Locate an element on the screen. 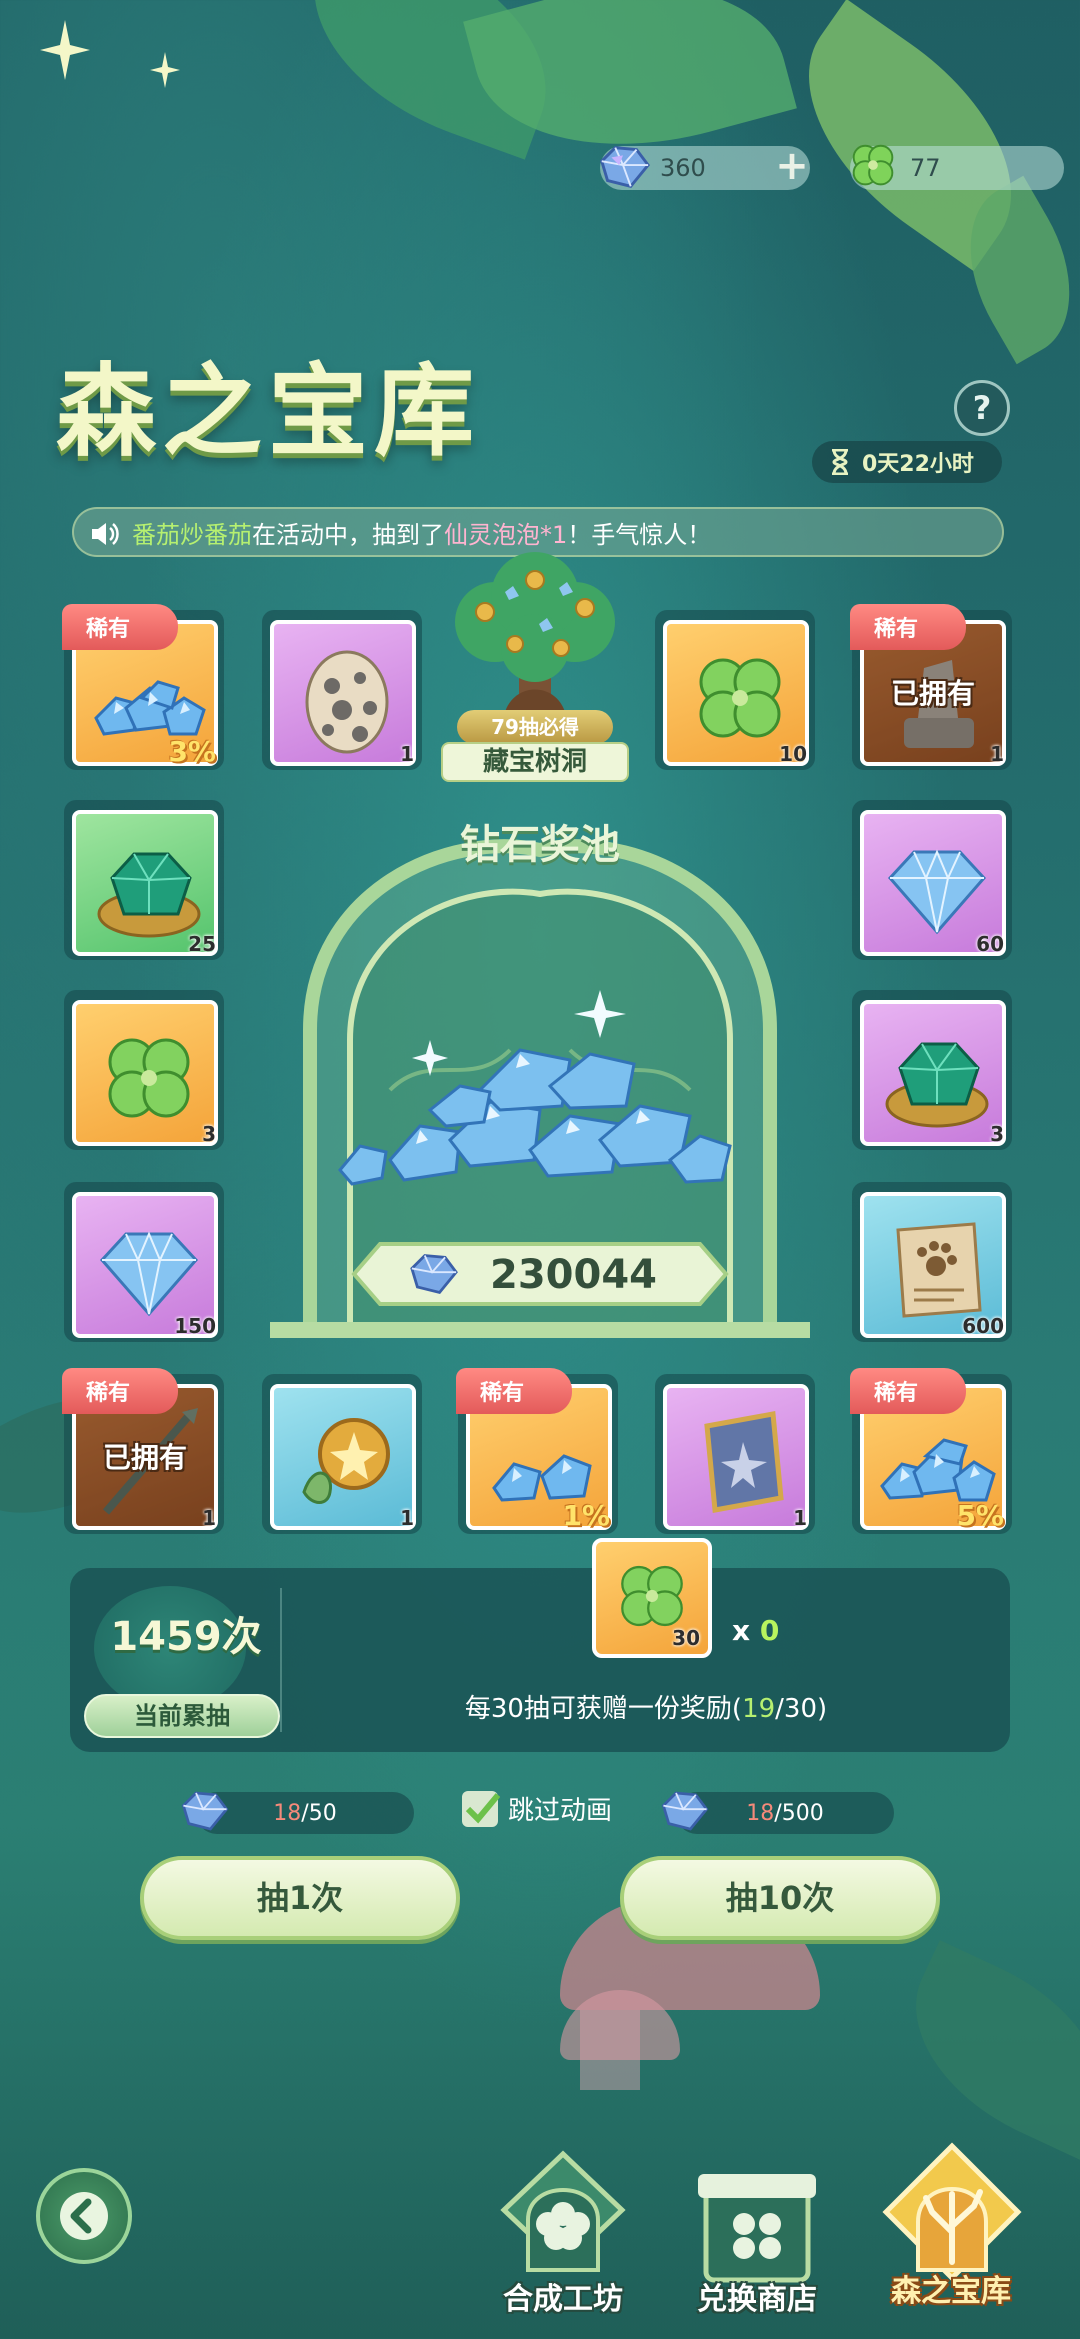  hourglass-icon is located at coordinates (840, 462).